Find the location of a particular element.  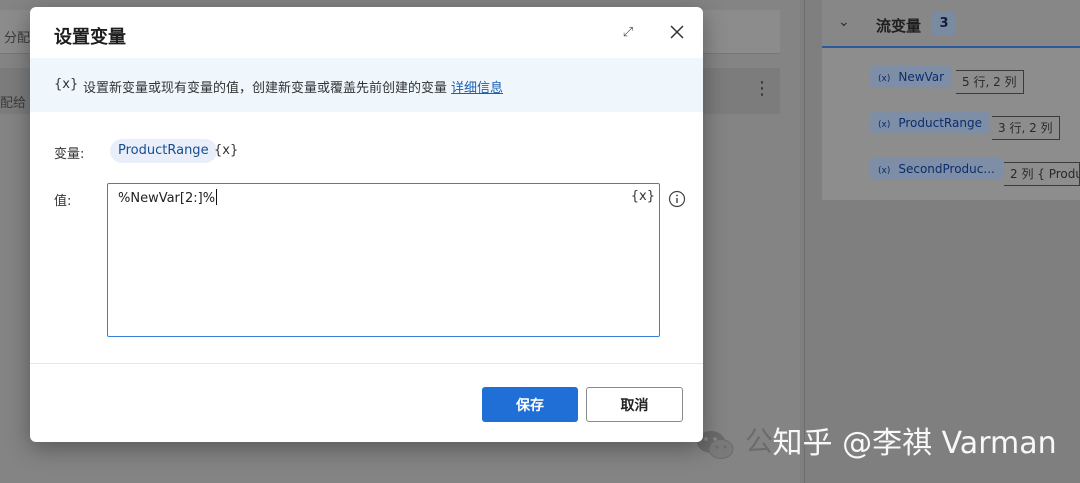

footer-divider is located at coordinates (366, 363).